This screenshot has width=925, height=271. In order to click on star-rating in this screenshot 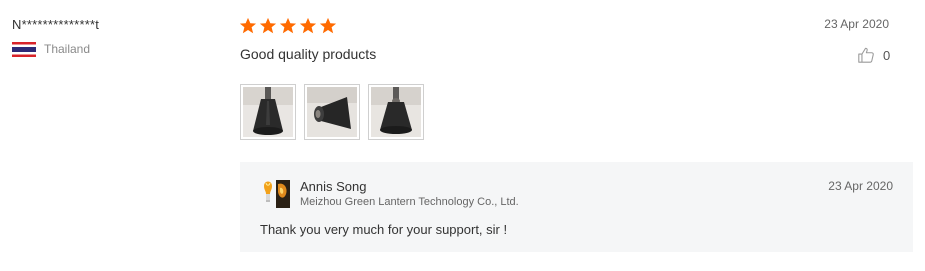, I will do `click(288, 26)`.